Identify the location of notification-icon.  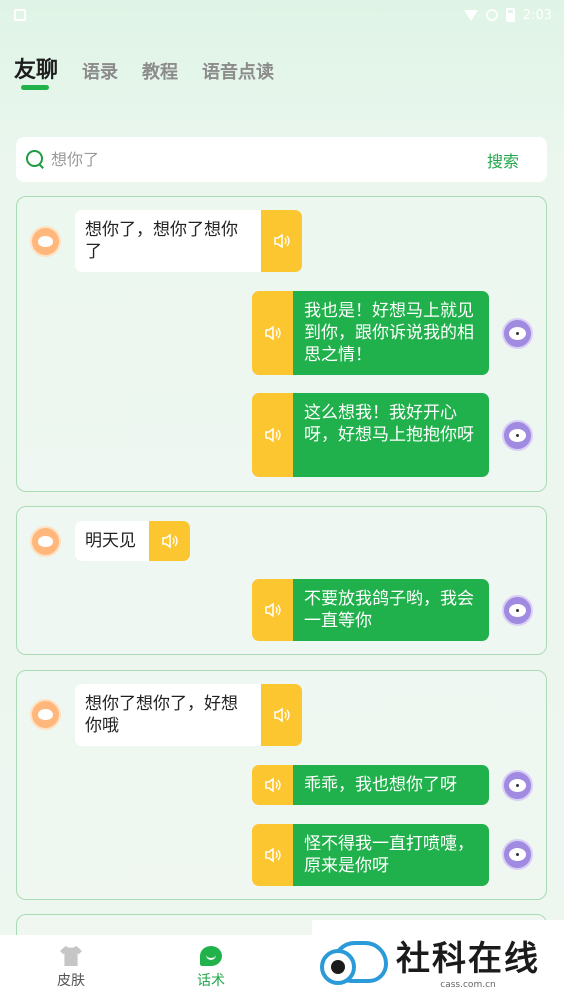
(20, 15).